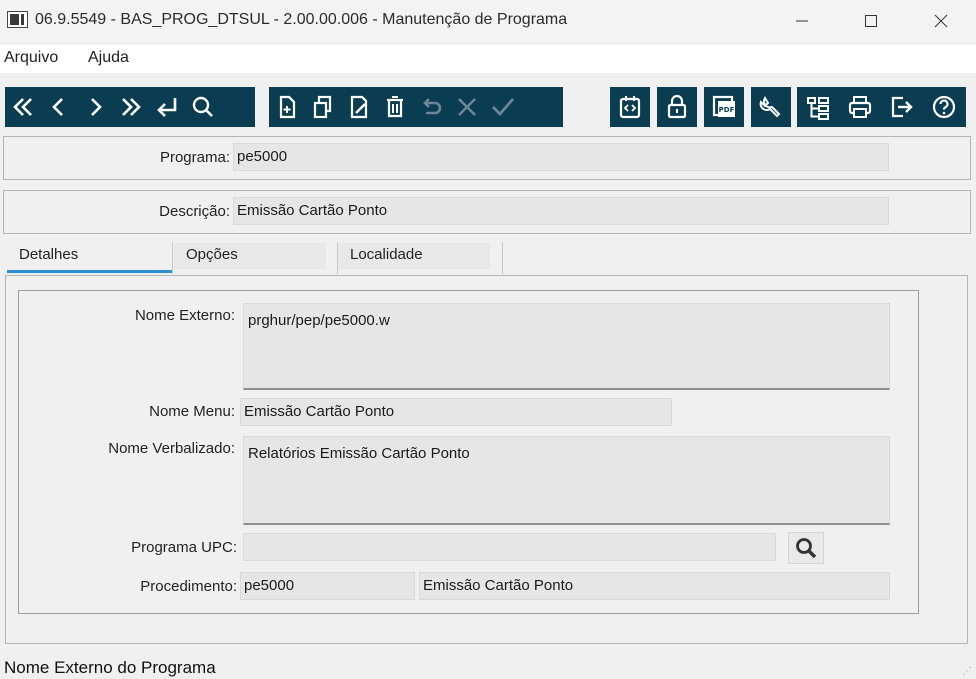 The image size is (976, 679). What do you see at coordinates (31, 58) in the screenshot?
I see `menu-arquivo: Arquivo` at bounding box center [31, 58].